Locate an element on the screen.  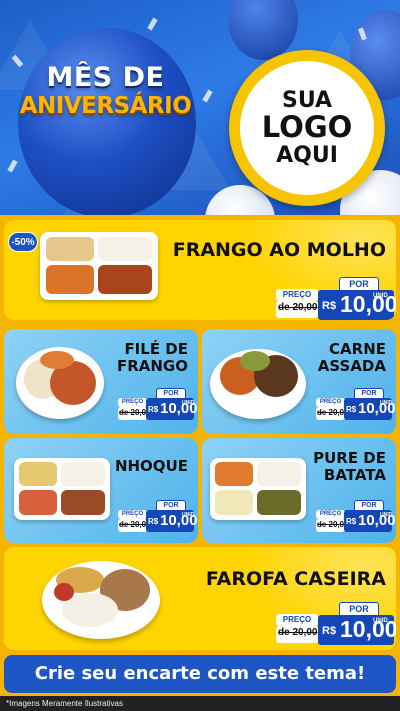
cta-banner: Crie seu encarte com este tema! is located at coordinates (200, 674).